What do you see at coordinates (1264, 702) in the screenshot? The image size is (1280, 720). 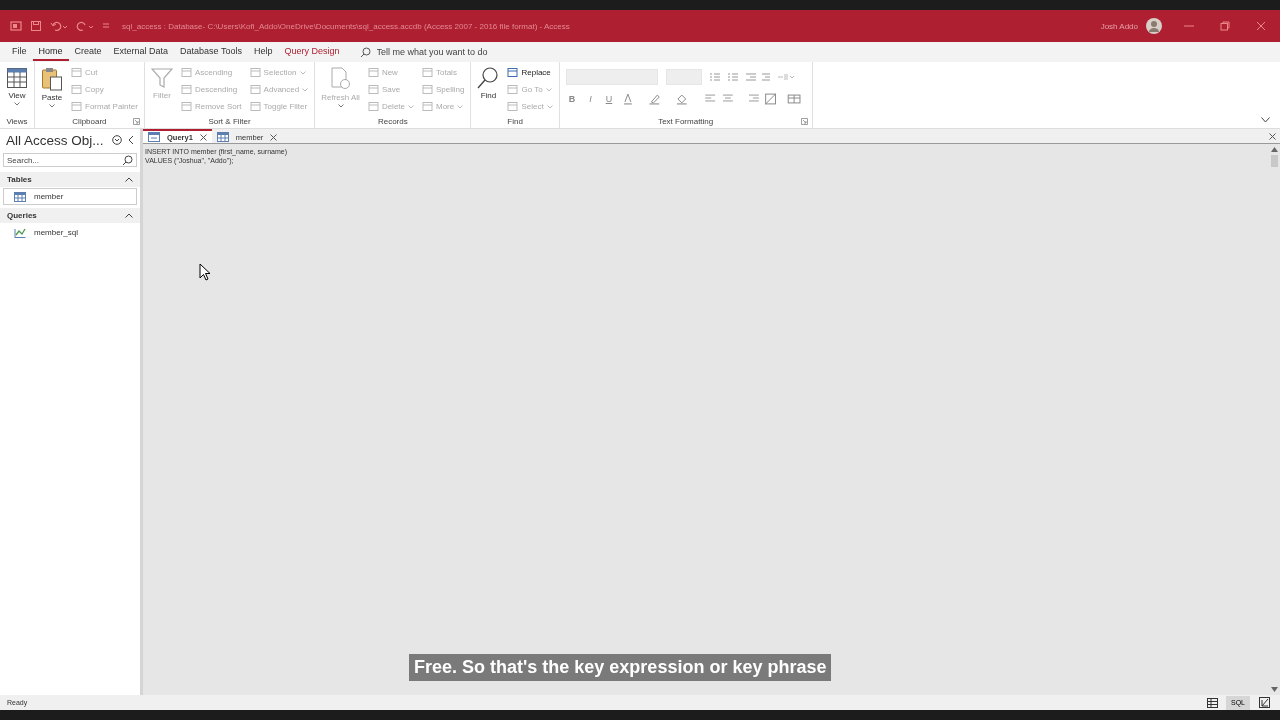 I see `design-icon` at bounding box center [1264, 702].